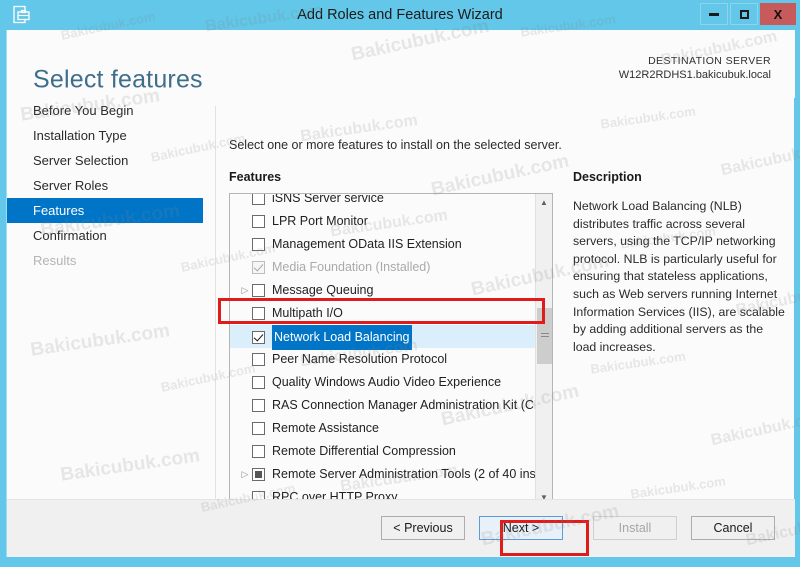  I want to click on chevron-up-icon: ▲, so click(544, 202).